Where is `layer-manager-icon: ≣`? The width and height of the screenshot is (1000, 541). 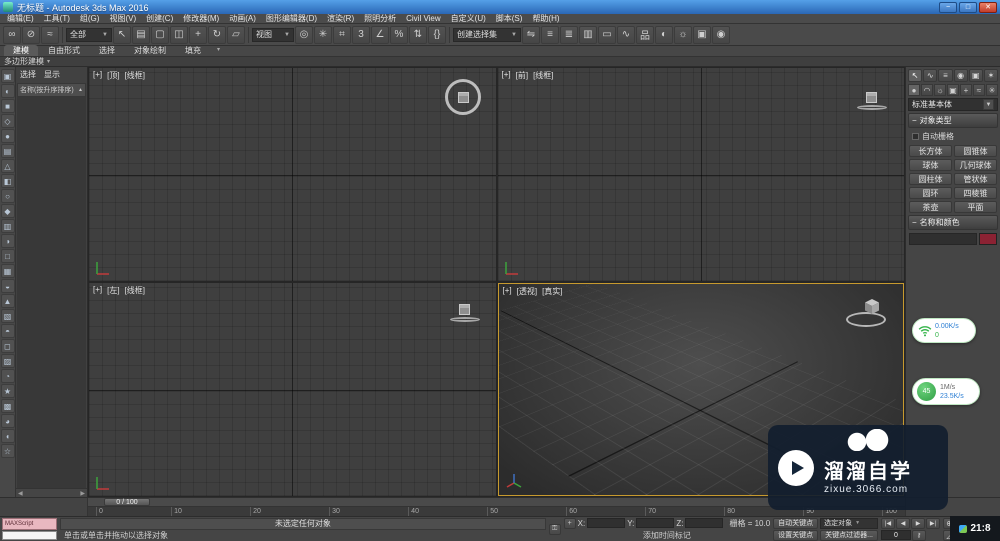
layer-manager-icon: ≣ is located at coordinates (569, 34).